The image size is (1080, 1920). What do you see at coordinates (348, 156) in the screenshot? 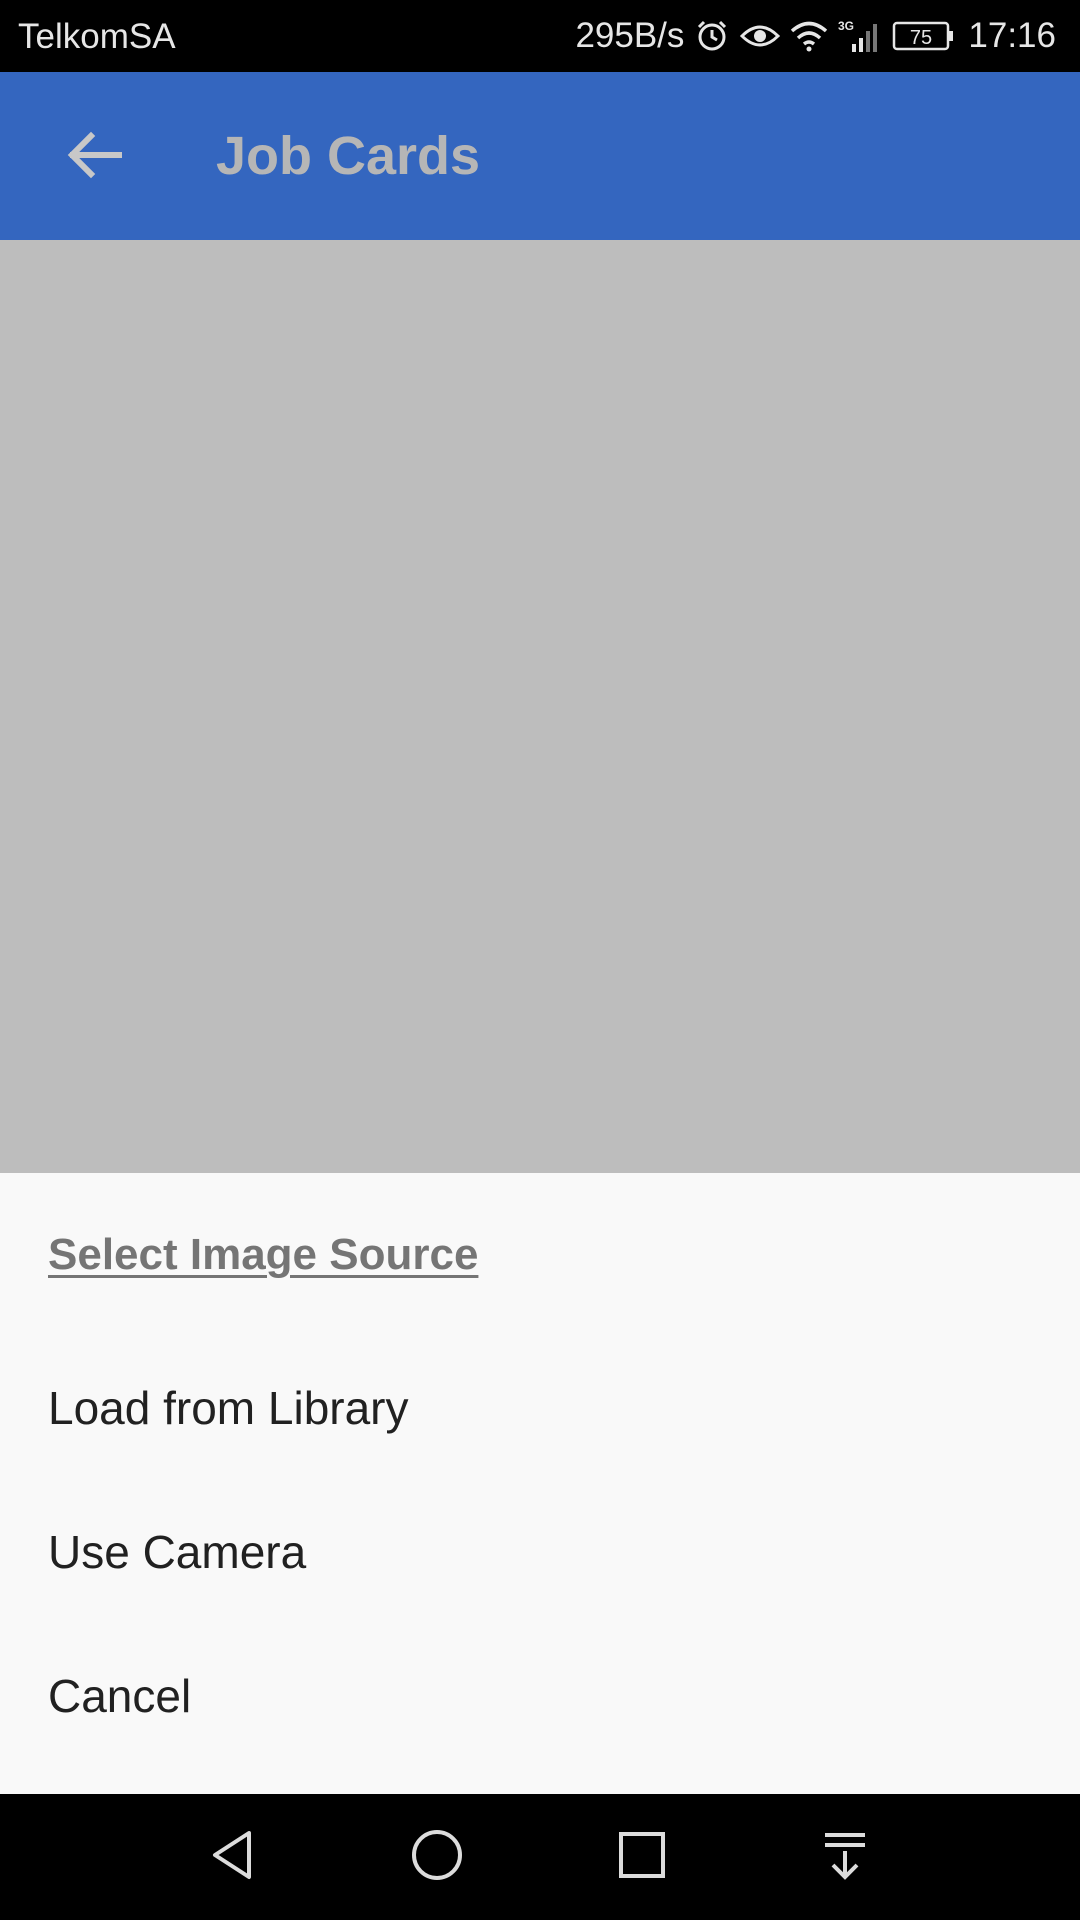
I see `page-title: Job Cards` at bounding box center [348, 156].